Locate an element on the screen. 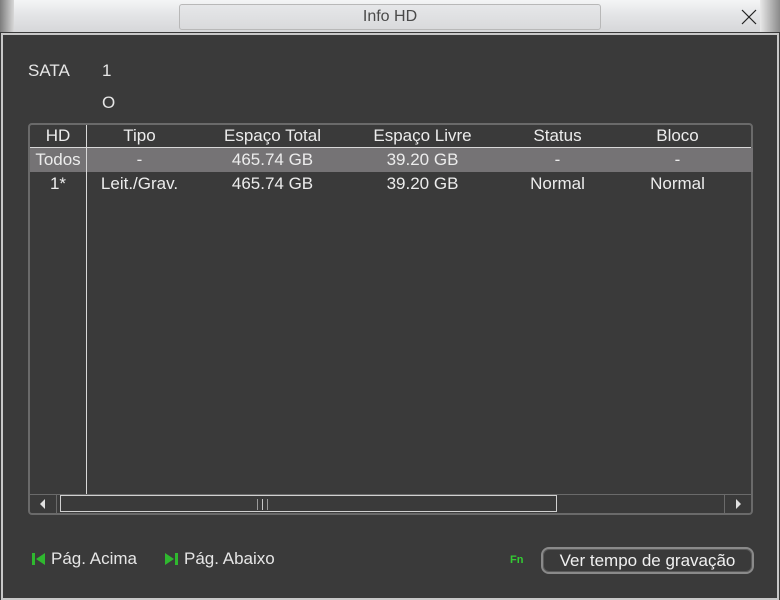 The image size is (780, 600). arrow-left-icon is located at coordinates (42, 504).